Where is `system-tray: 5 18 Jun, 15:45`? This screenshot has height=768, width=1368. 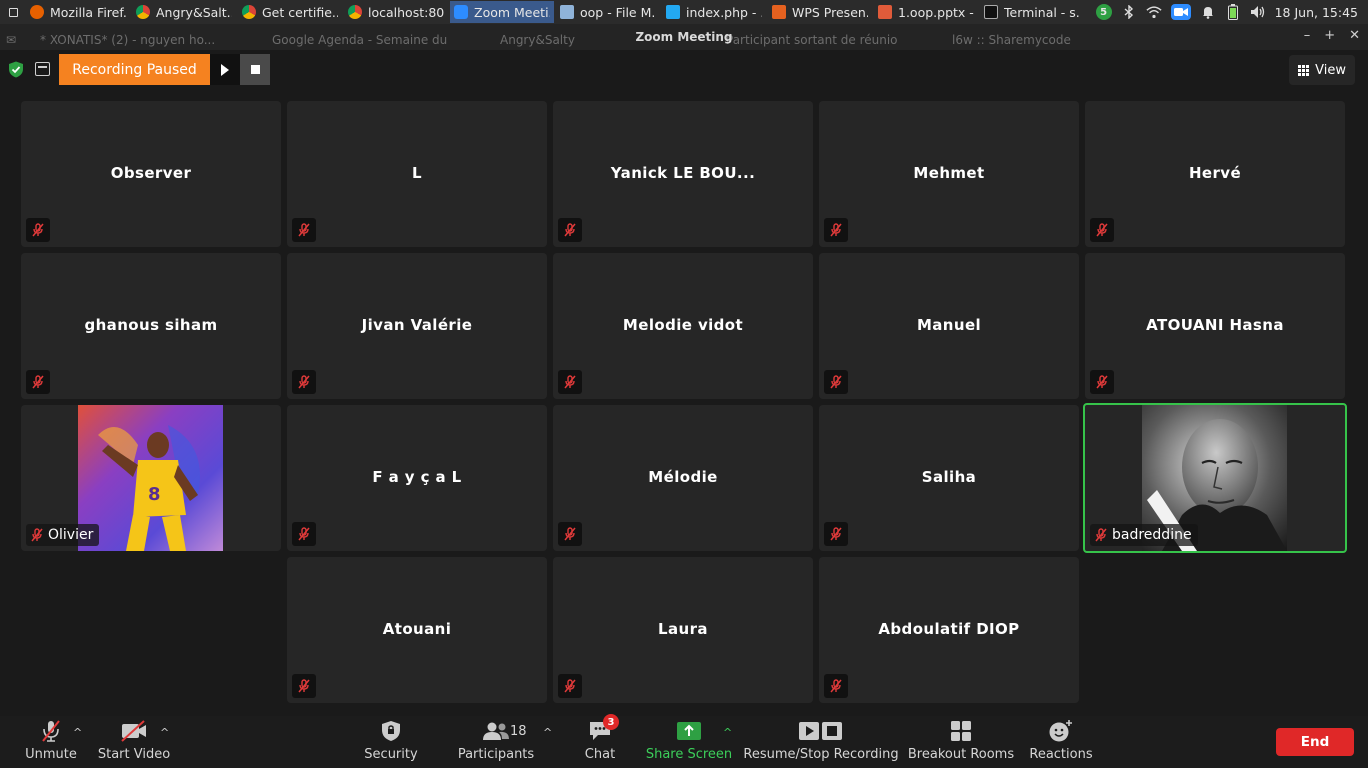
system-tray: 5 18 Jun, 15:45 is located at coordinates (1231, 12).